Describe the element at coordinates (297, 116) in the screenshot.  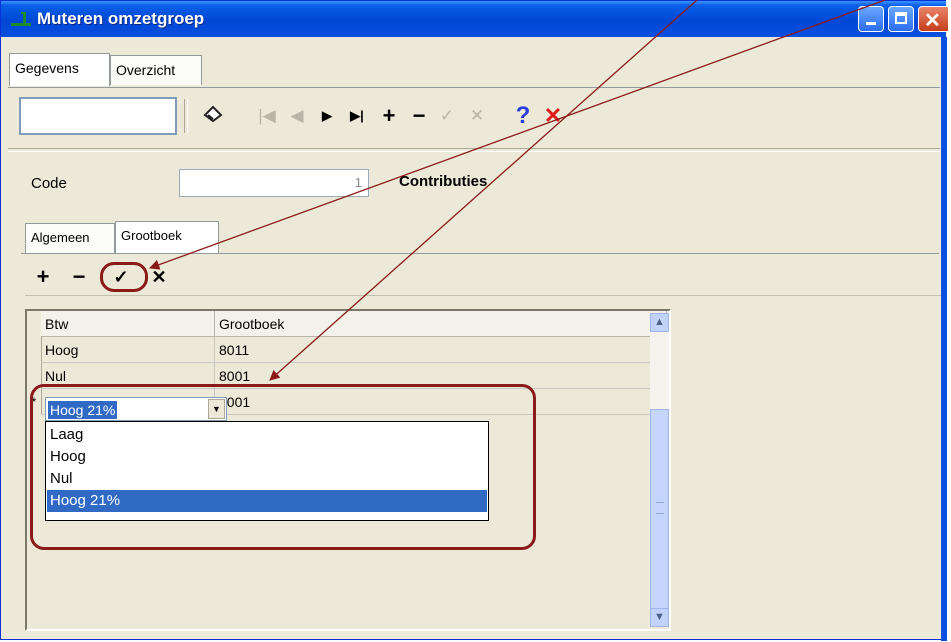
I see `previous-icon: ◀` at that location.